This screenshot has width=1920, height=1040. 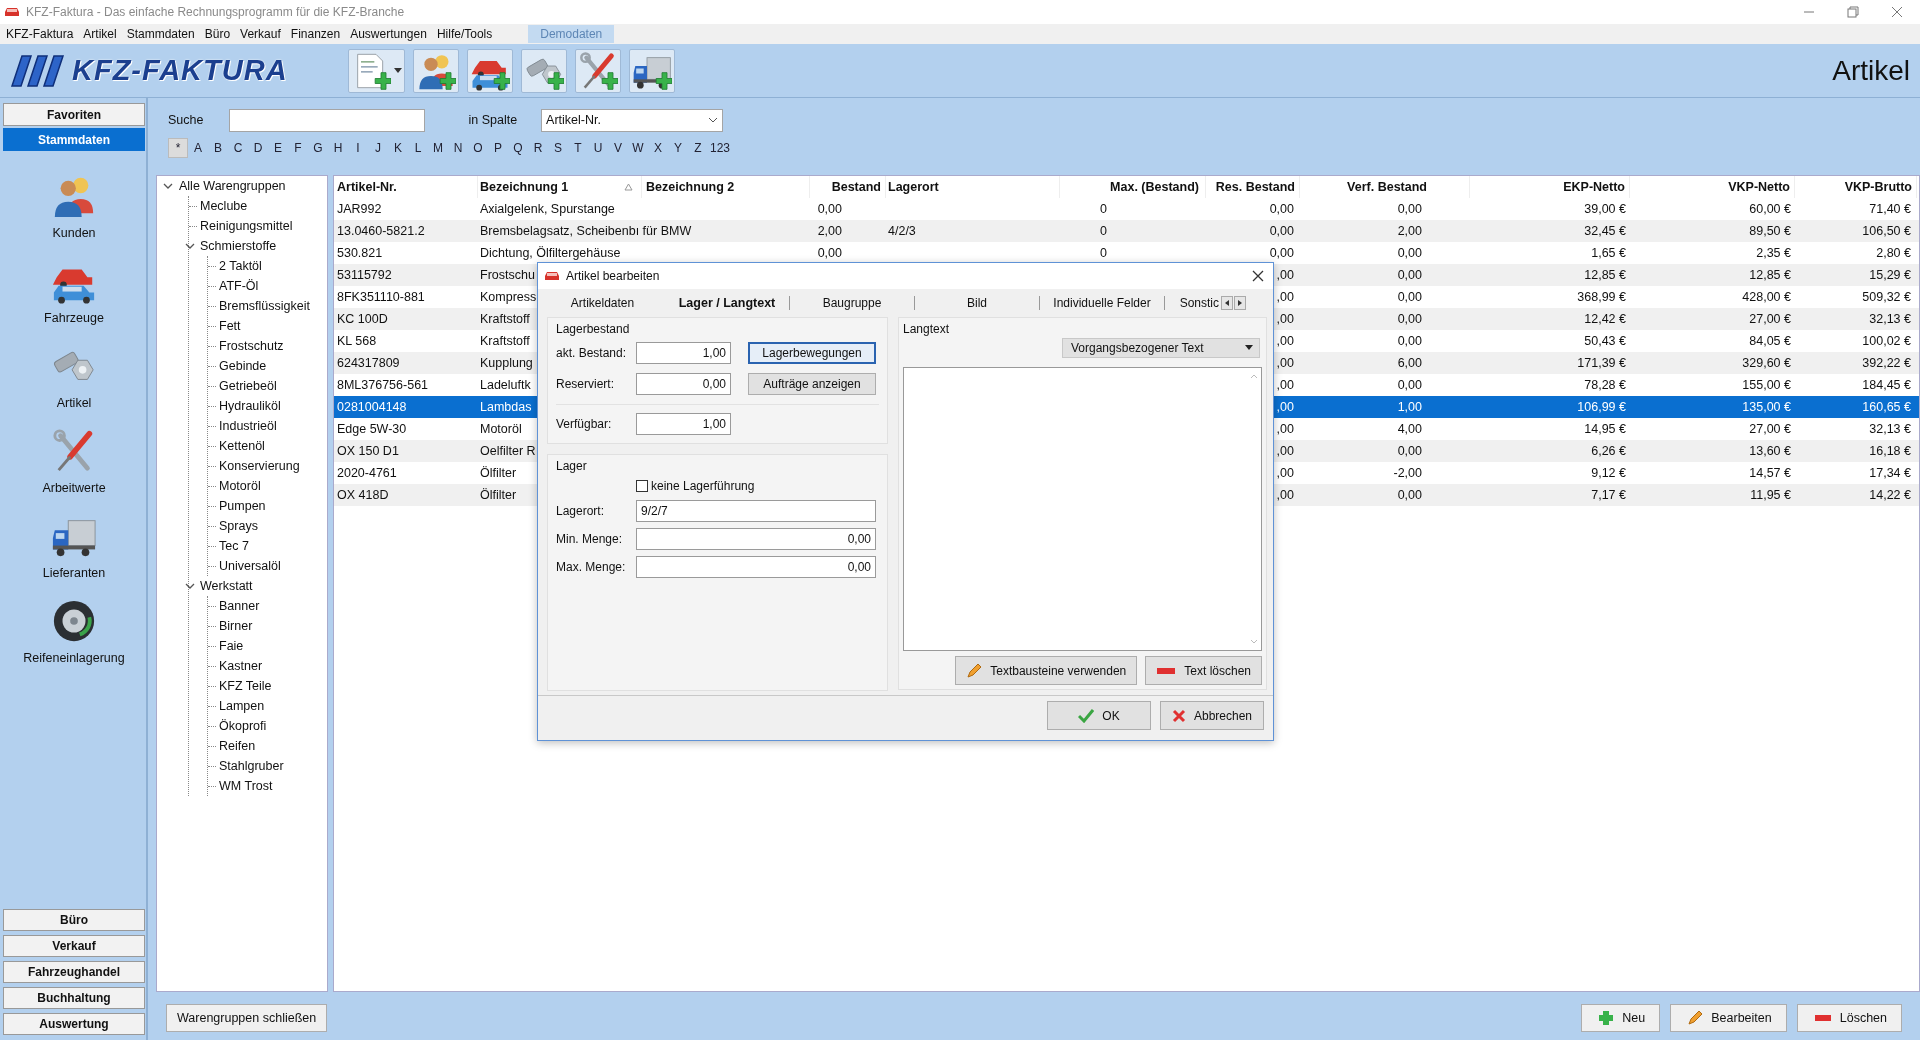 What do you see at coordinates (383, 385) in the screenshot?
I see `table-cell: 8ML376756-561` at bounding box center [383, 385].